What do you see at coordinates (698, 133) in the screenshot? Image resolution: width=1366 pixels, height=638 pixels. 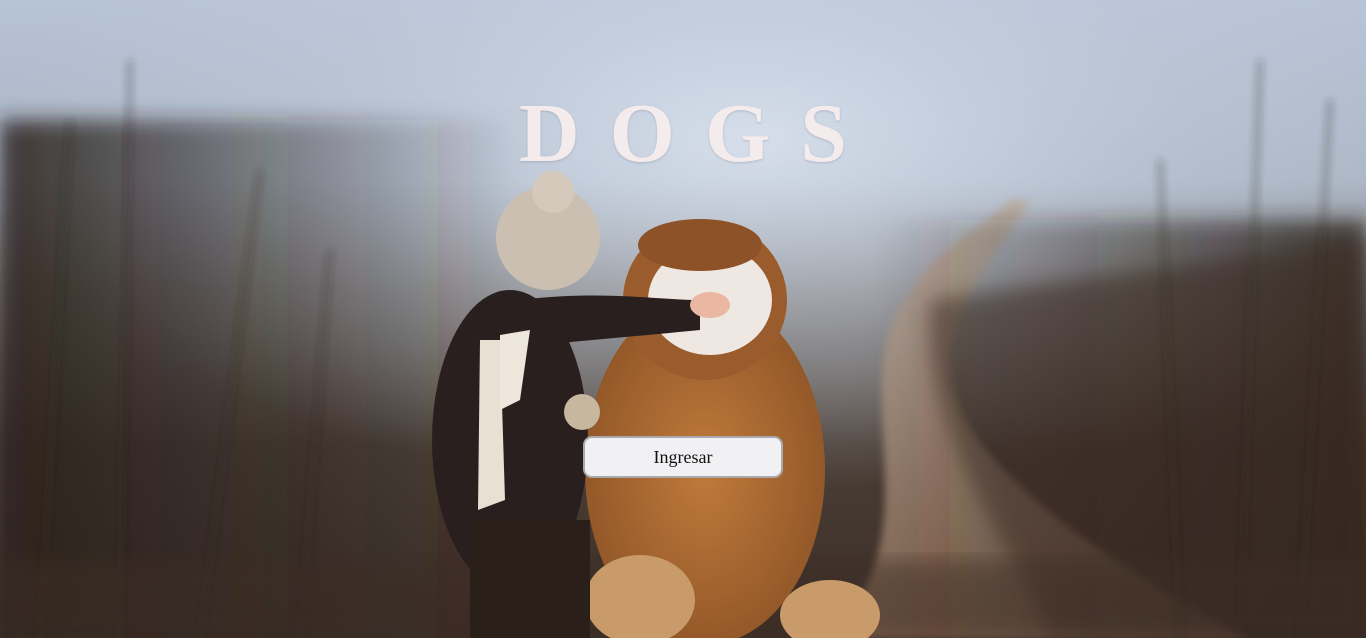 I see `page-title: DOGS` at bounding box center [698, 133].